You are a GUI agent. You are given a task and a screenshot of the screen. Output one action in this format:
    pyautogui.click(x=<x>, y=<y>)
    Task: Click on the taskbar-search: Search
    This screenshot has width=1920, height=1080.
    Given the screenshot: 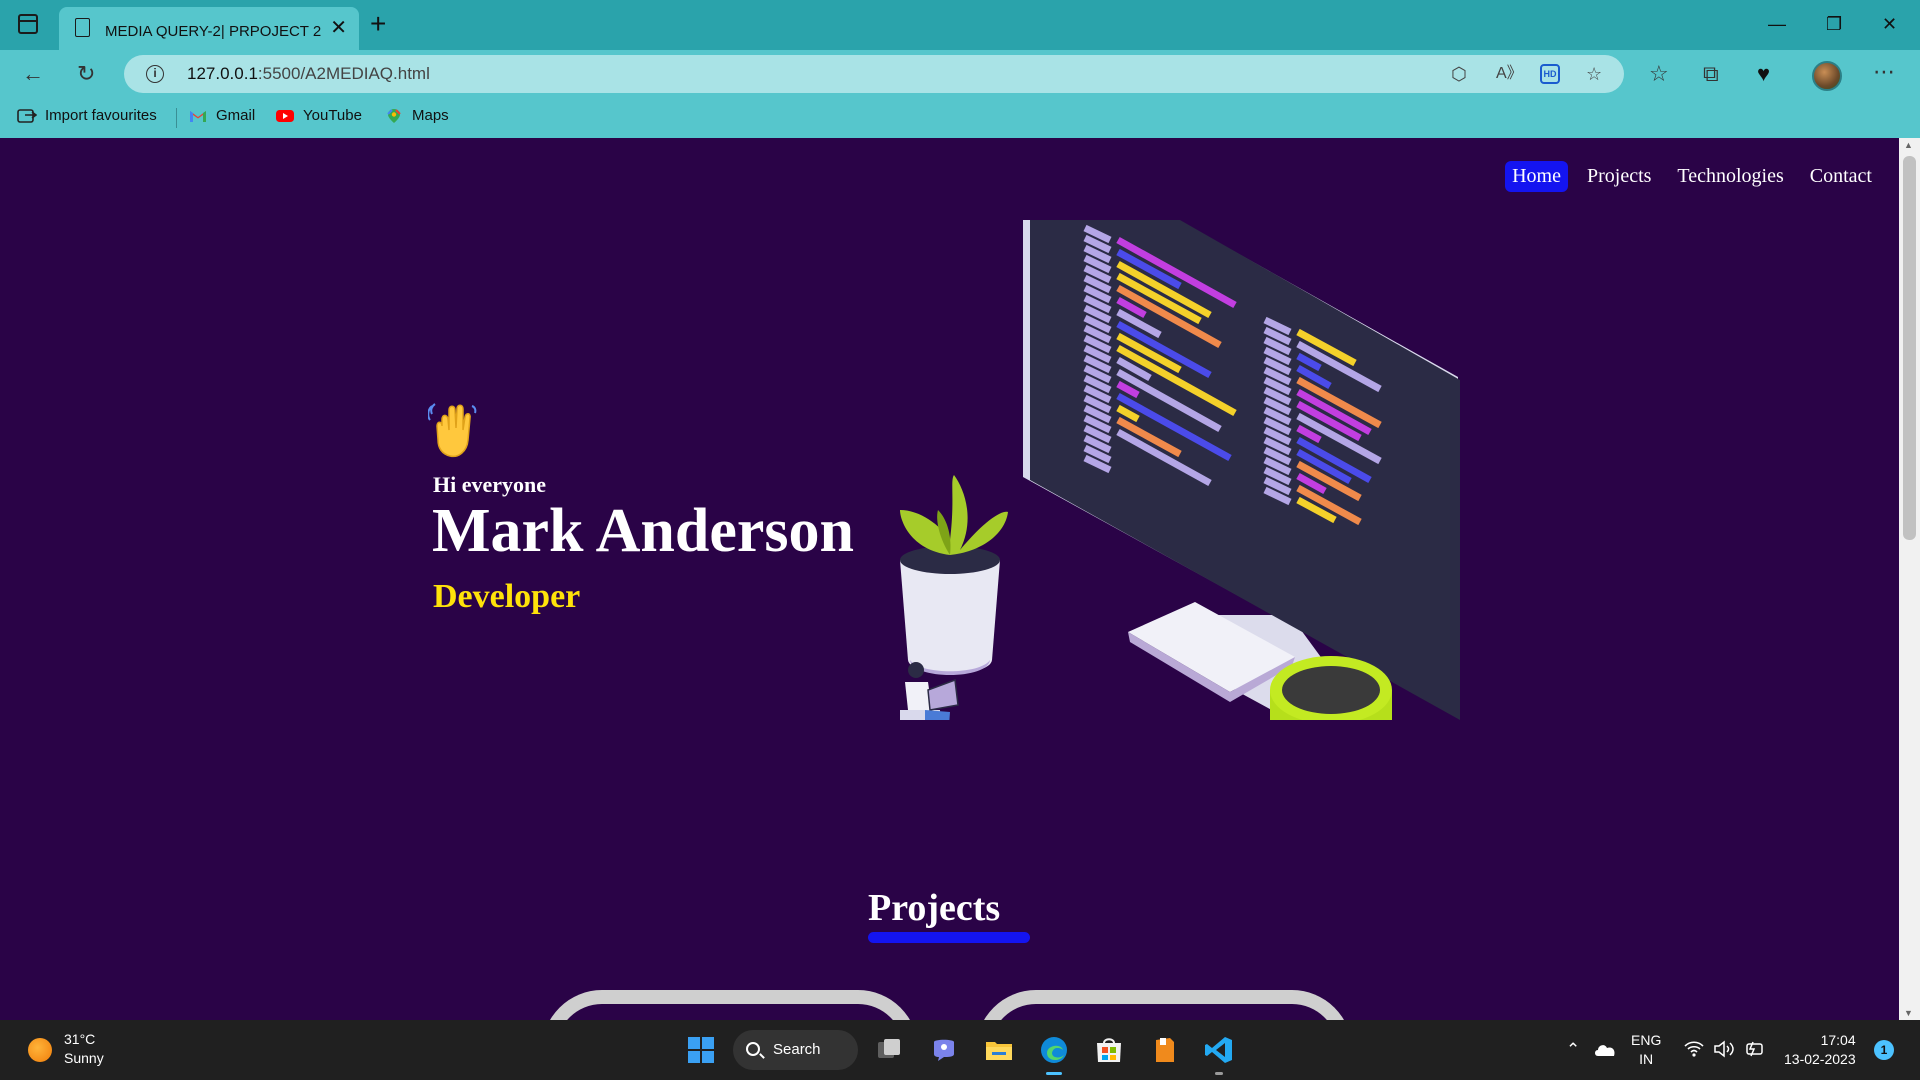 What is the action you would take?
    pyautogui.click(x=795, y=1050)
    